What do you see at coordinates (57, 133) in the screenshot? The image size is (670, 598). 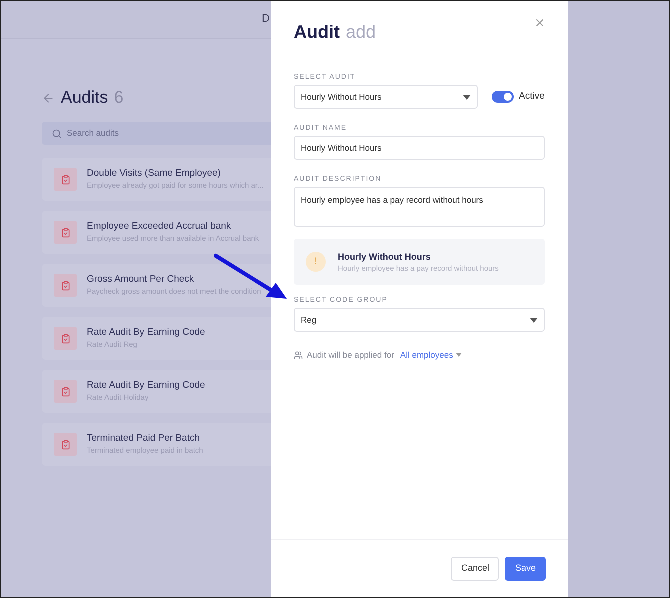 I see `search-icon` at bounding box center [57, 133].